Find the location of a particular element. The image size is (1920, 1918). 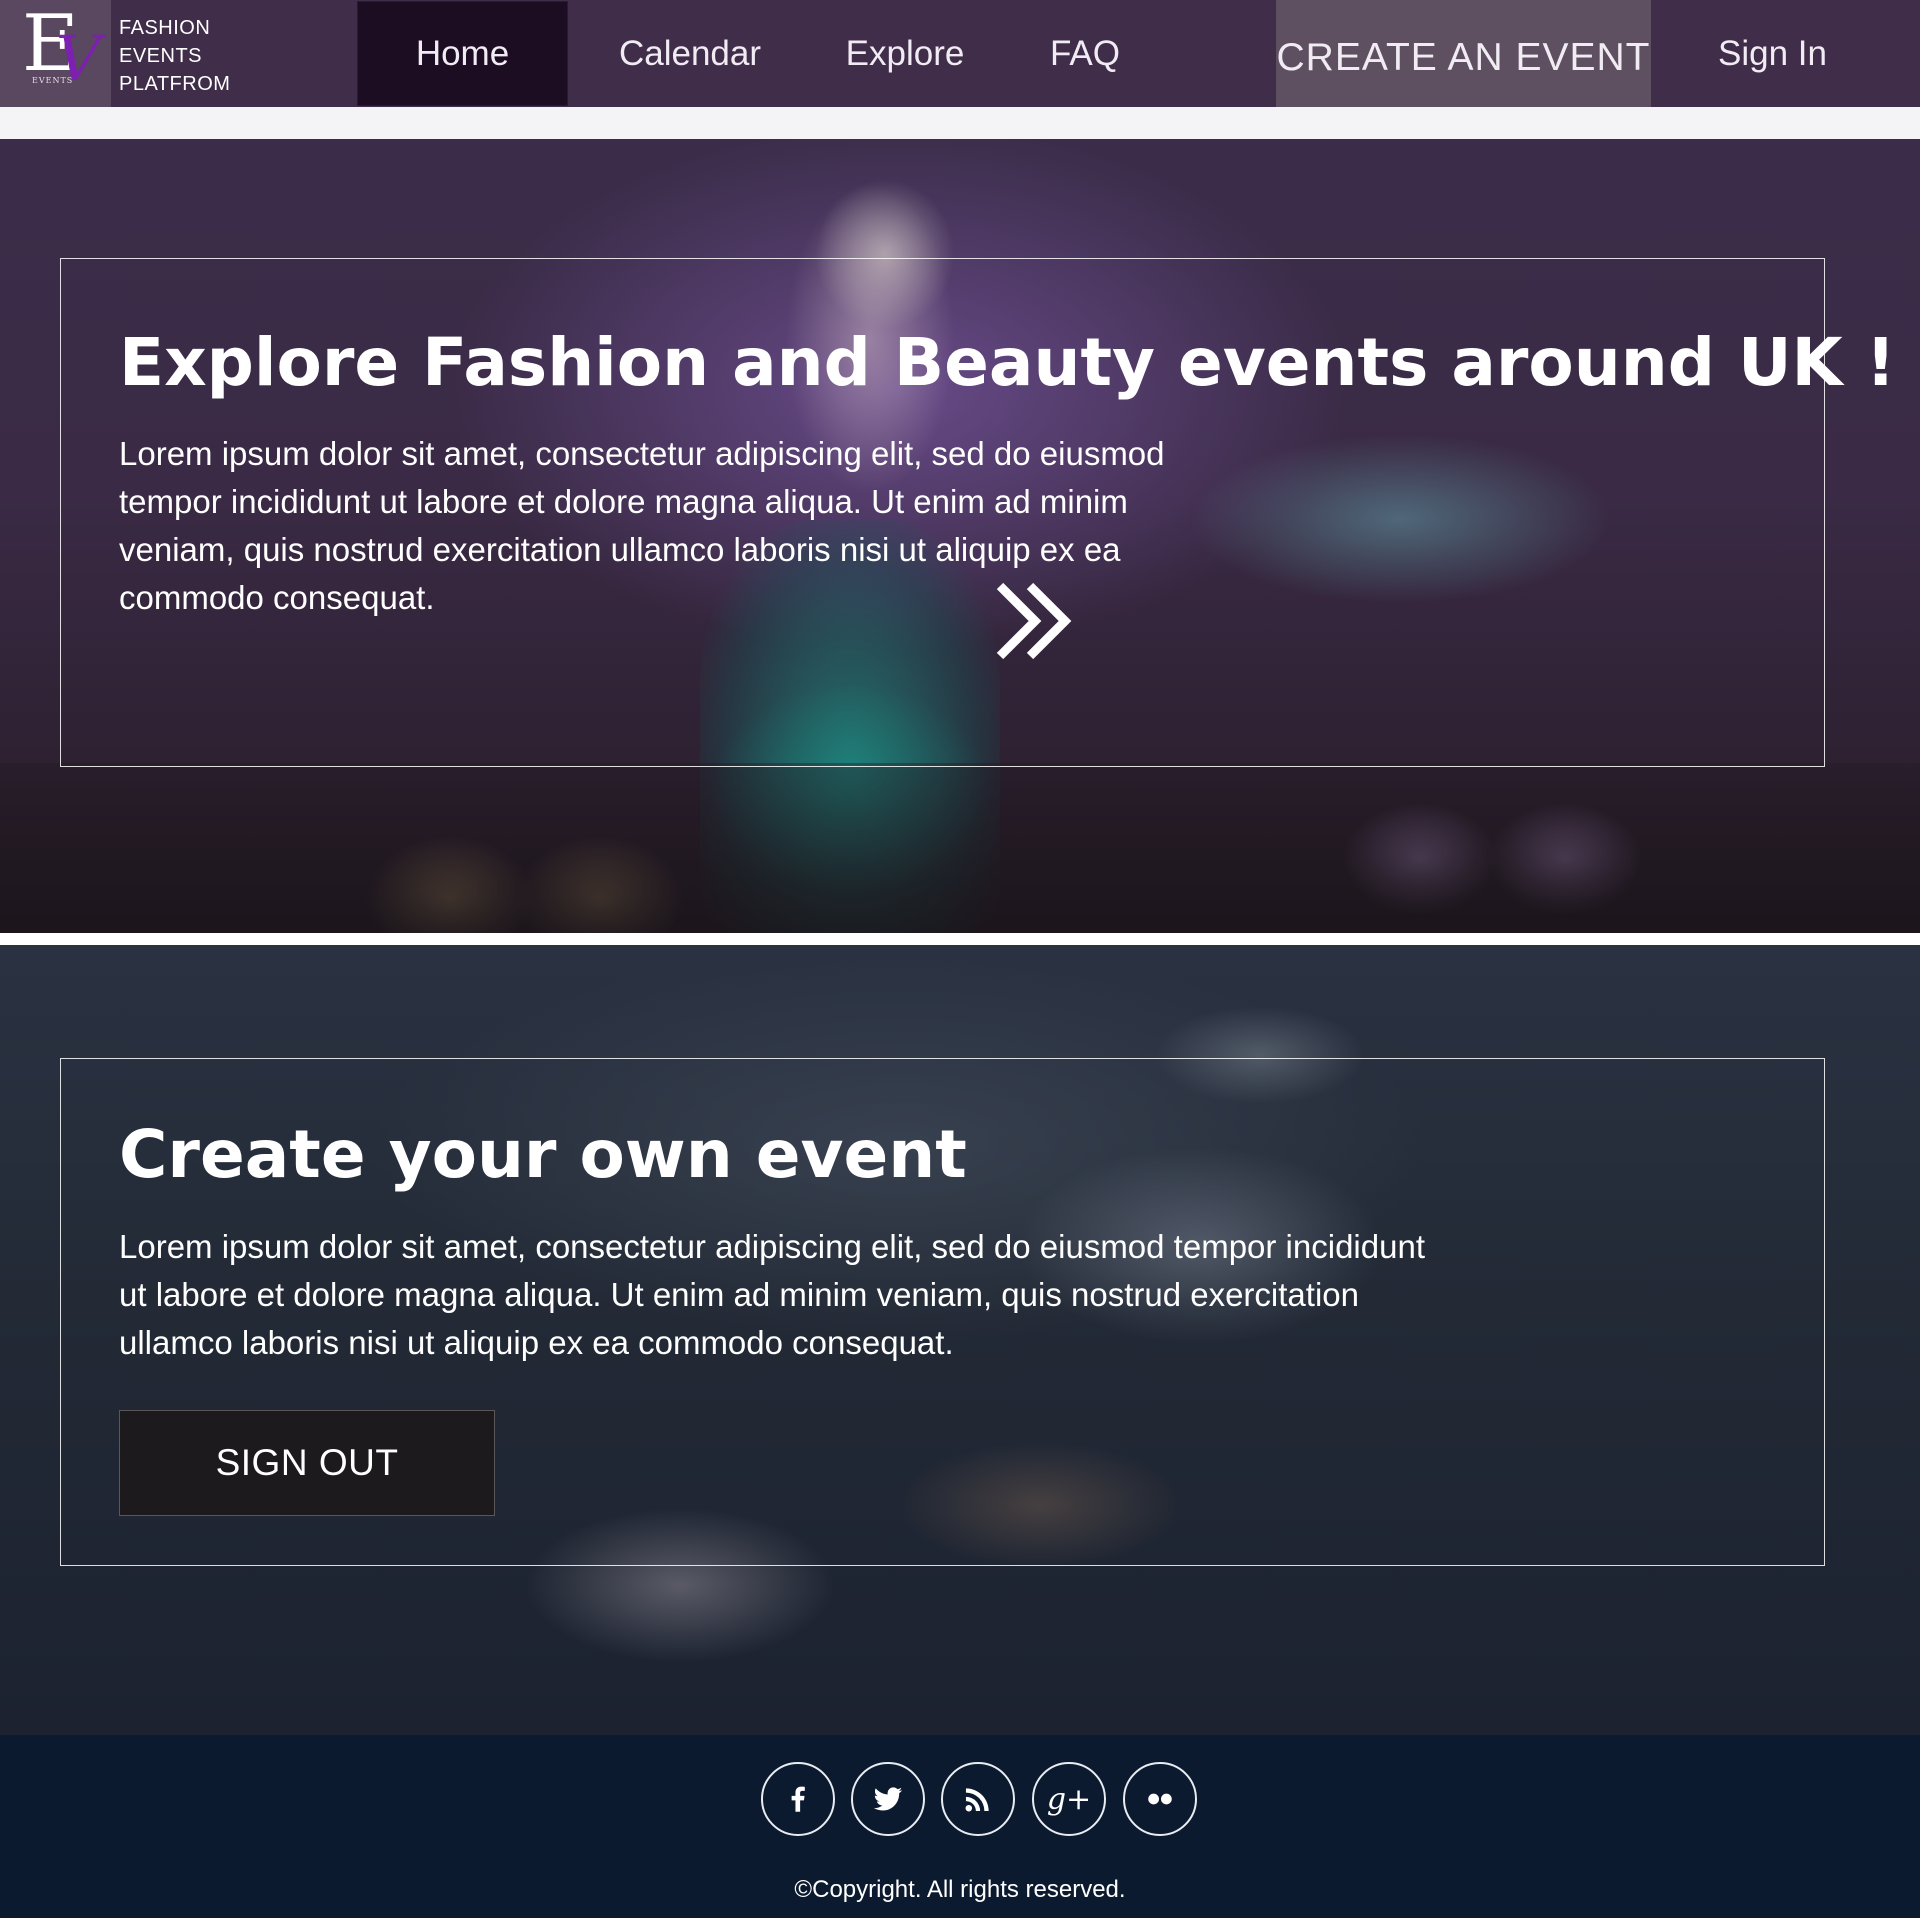

copyright-text: ©Copyright. All rights reserved. is located at coordinates (960, 1889).